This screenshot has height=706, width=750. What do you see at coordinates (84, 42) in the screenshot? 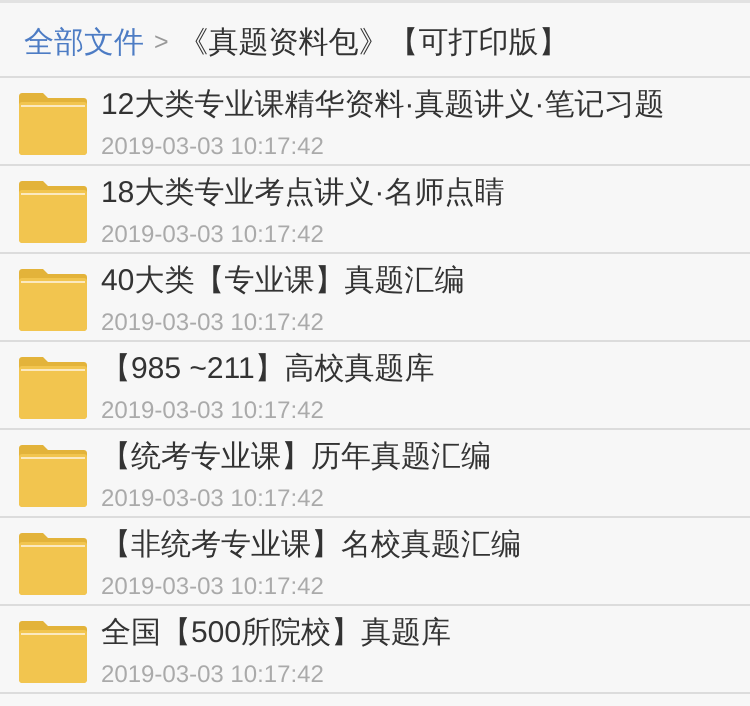
I see `breadcrumb-root-link: 全部文件` at bounding box center [84, 42].